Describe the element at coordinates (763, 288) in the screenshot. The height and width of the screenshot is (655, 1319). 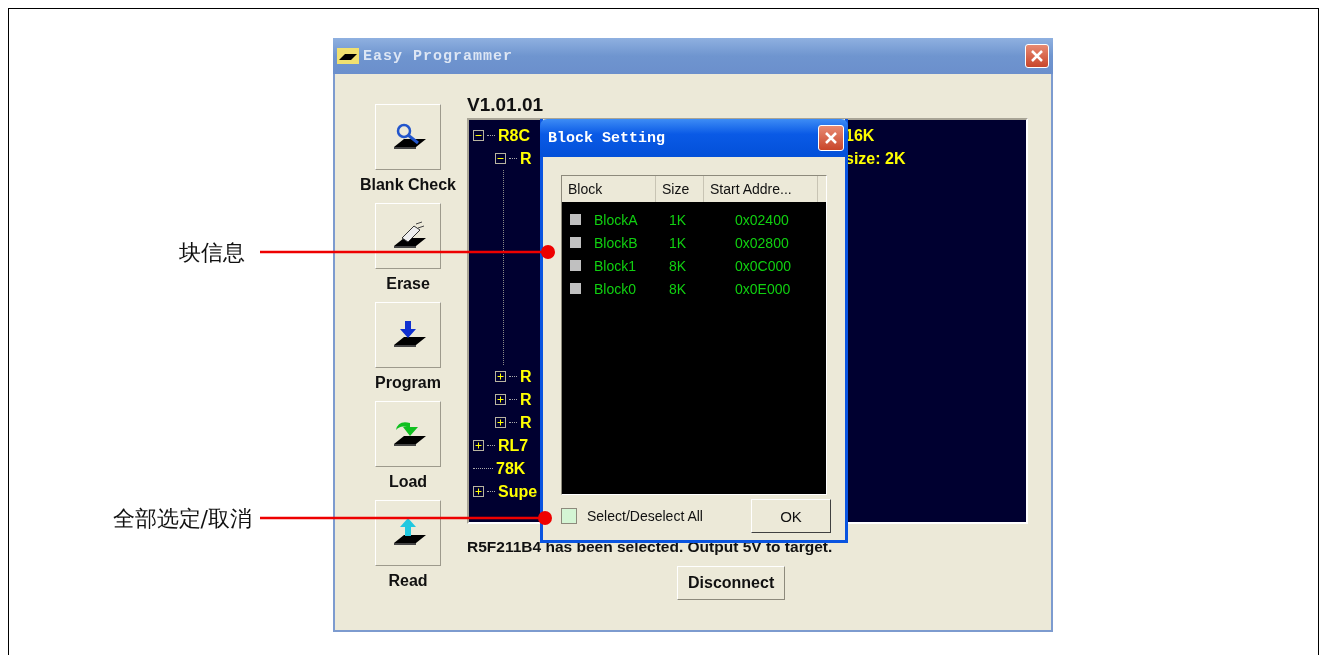
I see `block-address: 0x0E000` at that location.